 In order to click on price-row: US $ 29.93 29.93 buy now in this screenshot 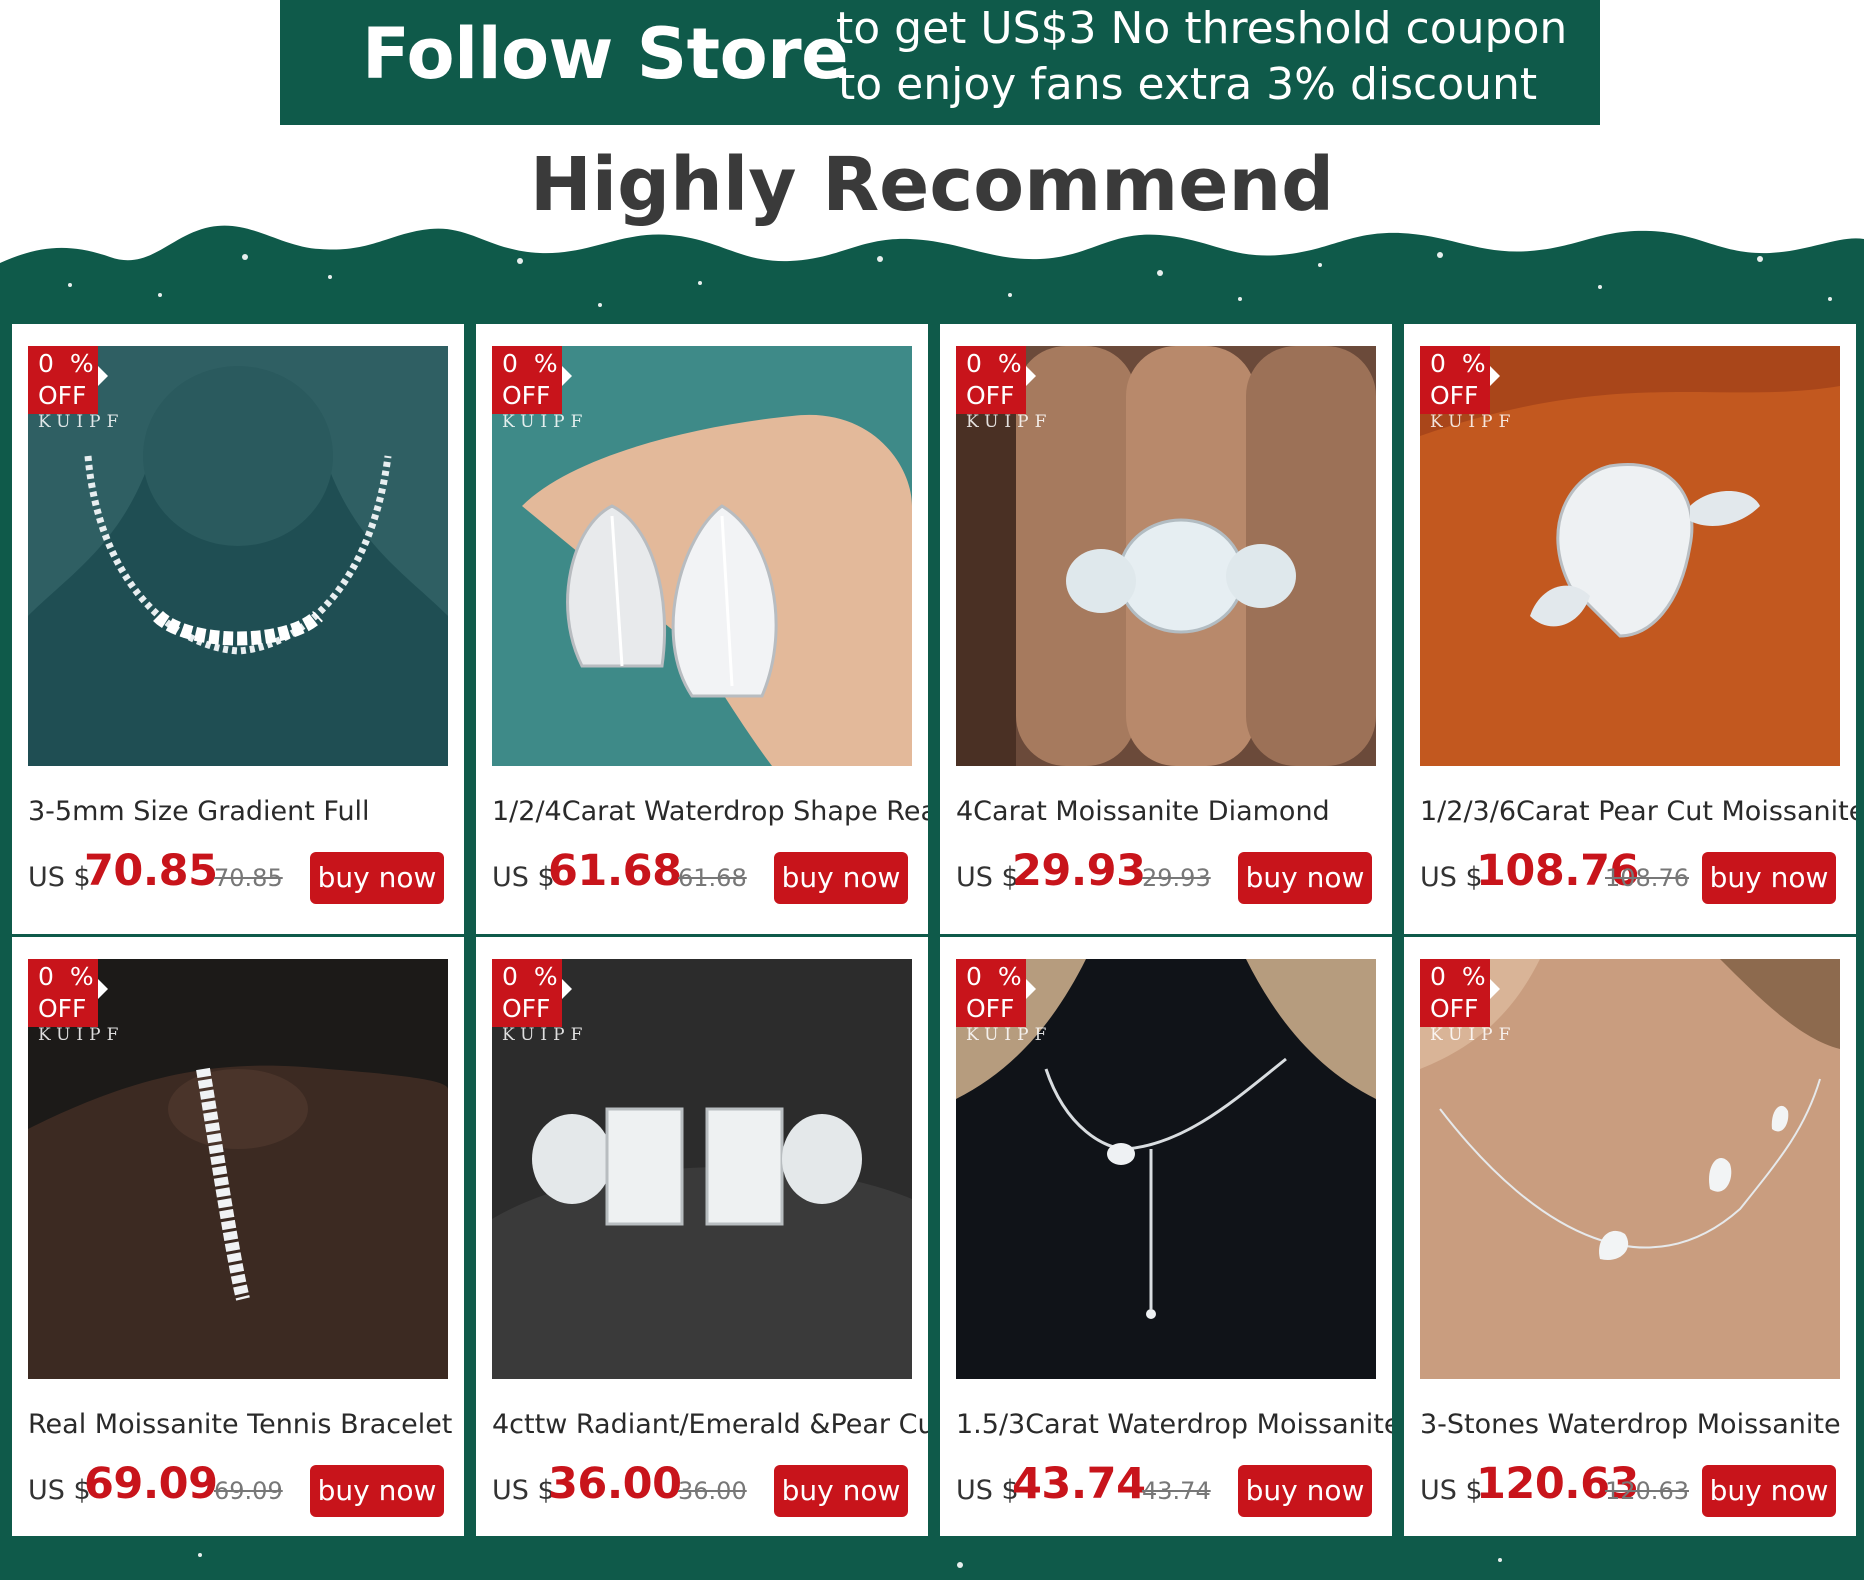, I will do `click(1174, 874)`.